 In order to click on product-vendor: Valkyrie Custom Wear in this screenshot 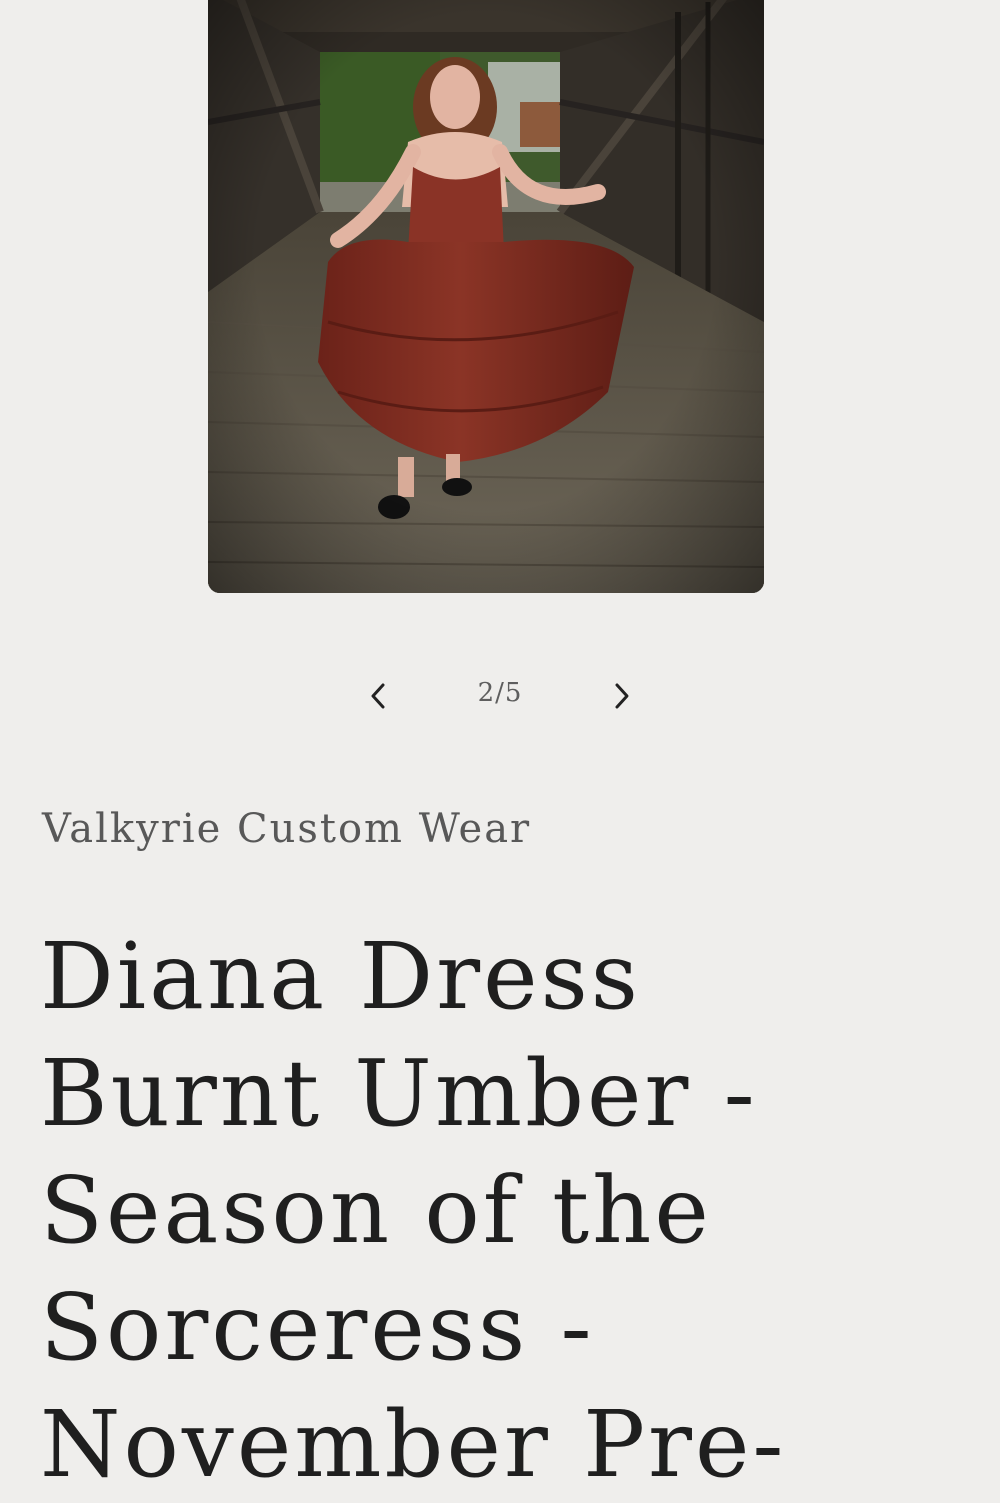, I will do `click(287, 829)`.